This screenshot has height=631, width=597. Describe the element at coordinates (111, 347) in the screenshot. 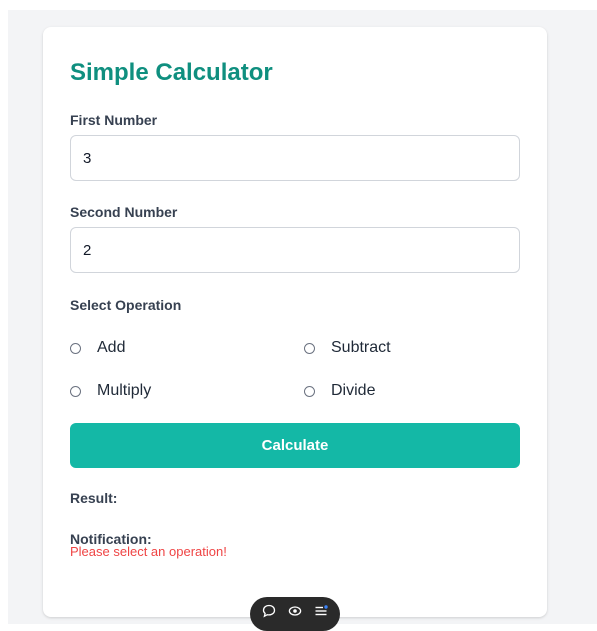

I see `radio-add-label: Add` at that location.